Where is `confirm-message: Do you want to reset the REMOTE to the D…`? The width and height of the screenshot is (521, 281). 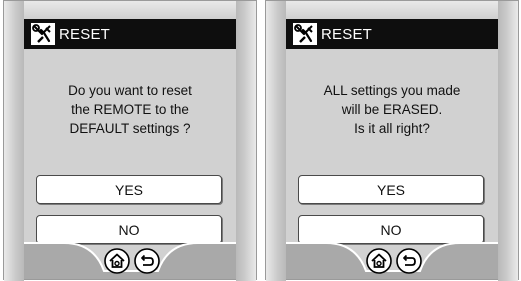
confirm-message: Do you want to reset the REMOTE to the D… is located at coordinates (130, 109).